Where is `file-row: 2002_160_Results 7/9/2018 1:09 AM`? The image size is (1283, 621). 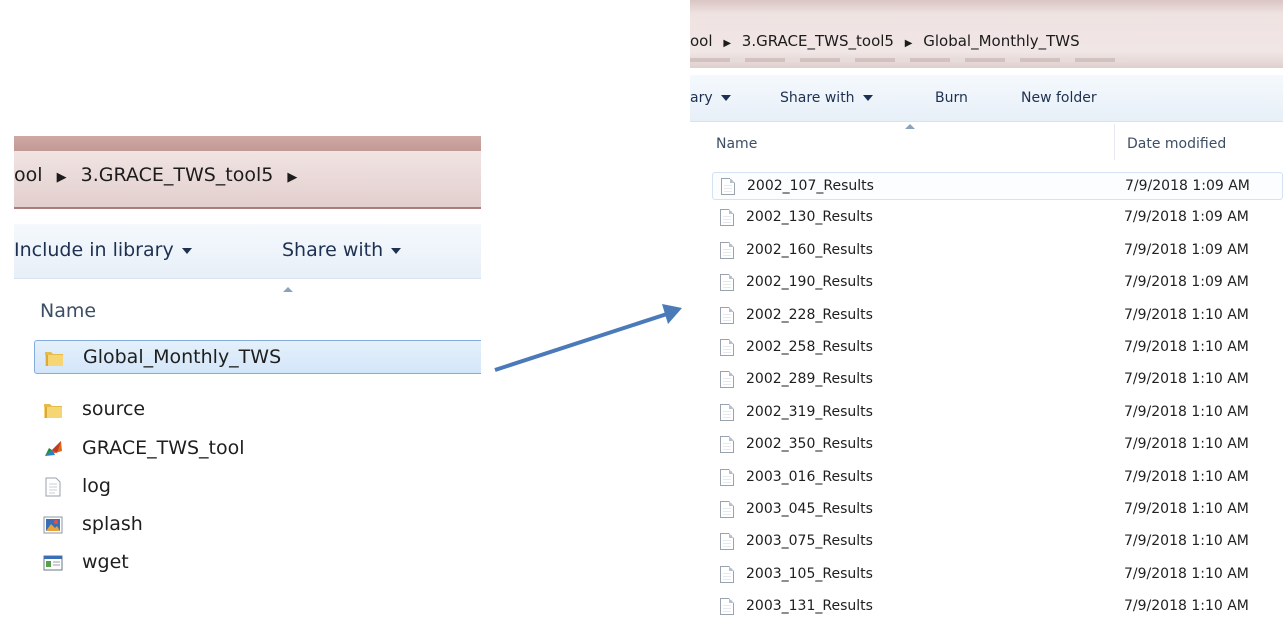
file-row: 2002_160_Results 7/9/2018 1:09 AM is located at coordinates (997, 251).